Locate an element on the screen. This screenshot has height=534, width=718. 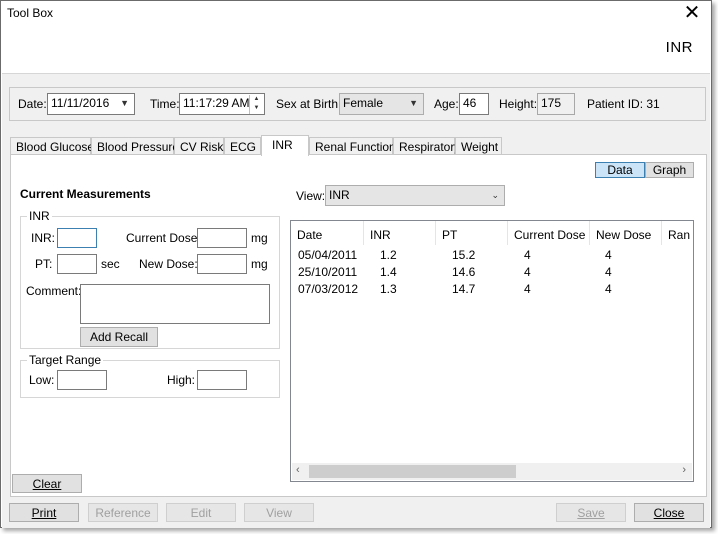
sex-label: Sex at Birth: is located at coordinates (309, 104).